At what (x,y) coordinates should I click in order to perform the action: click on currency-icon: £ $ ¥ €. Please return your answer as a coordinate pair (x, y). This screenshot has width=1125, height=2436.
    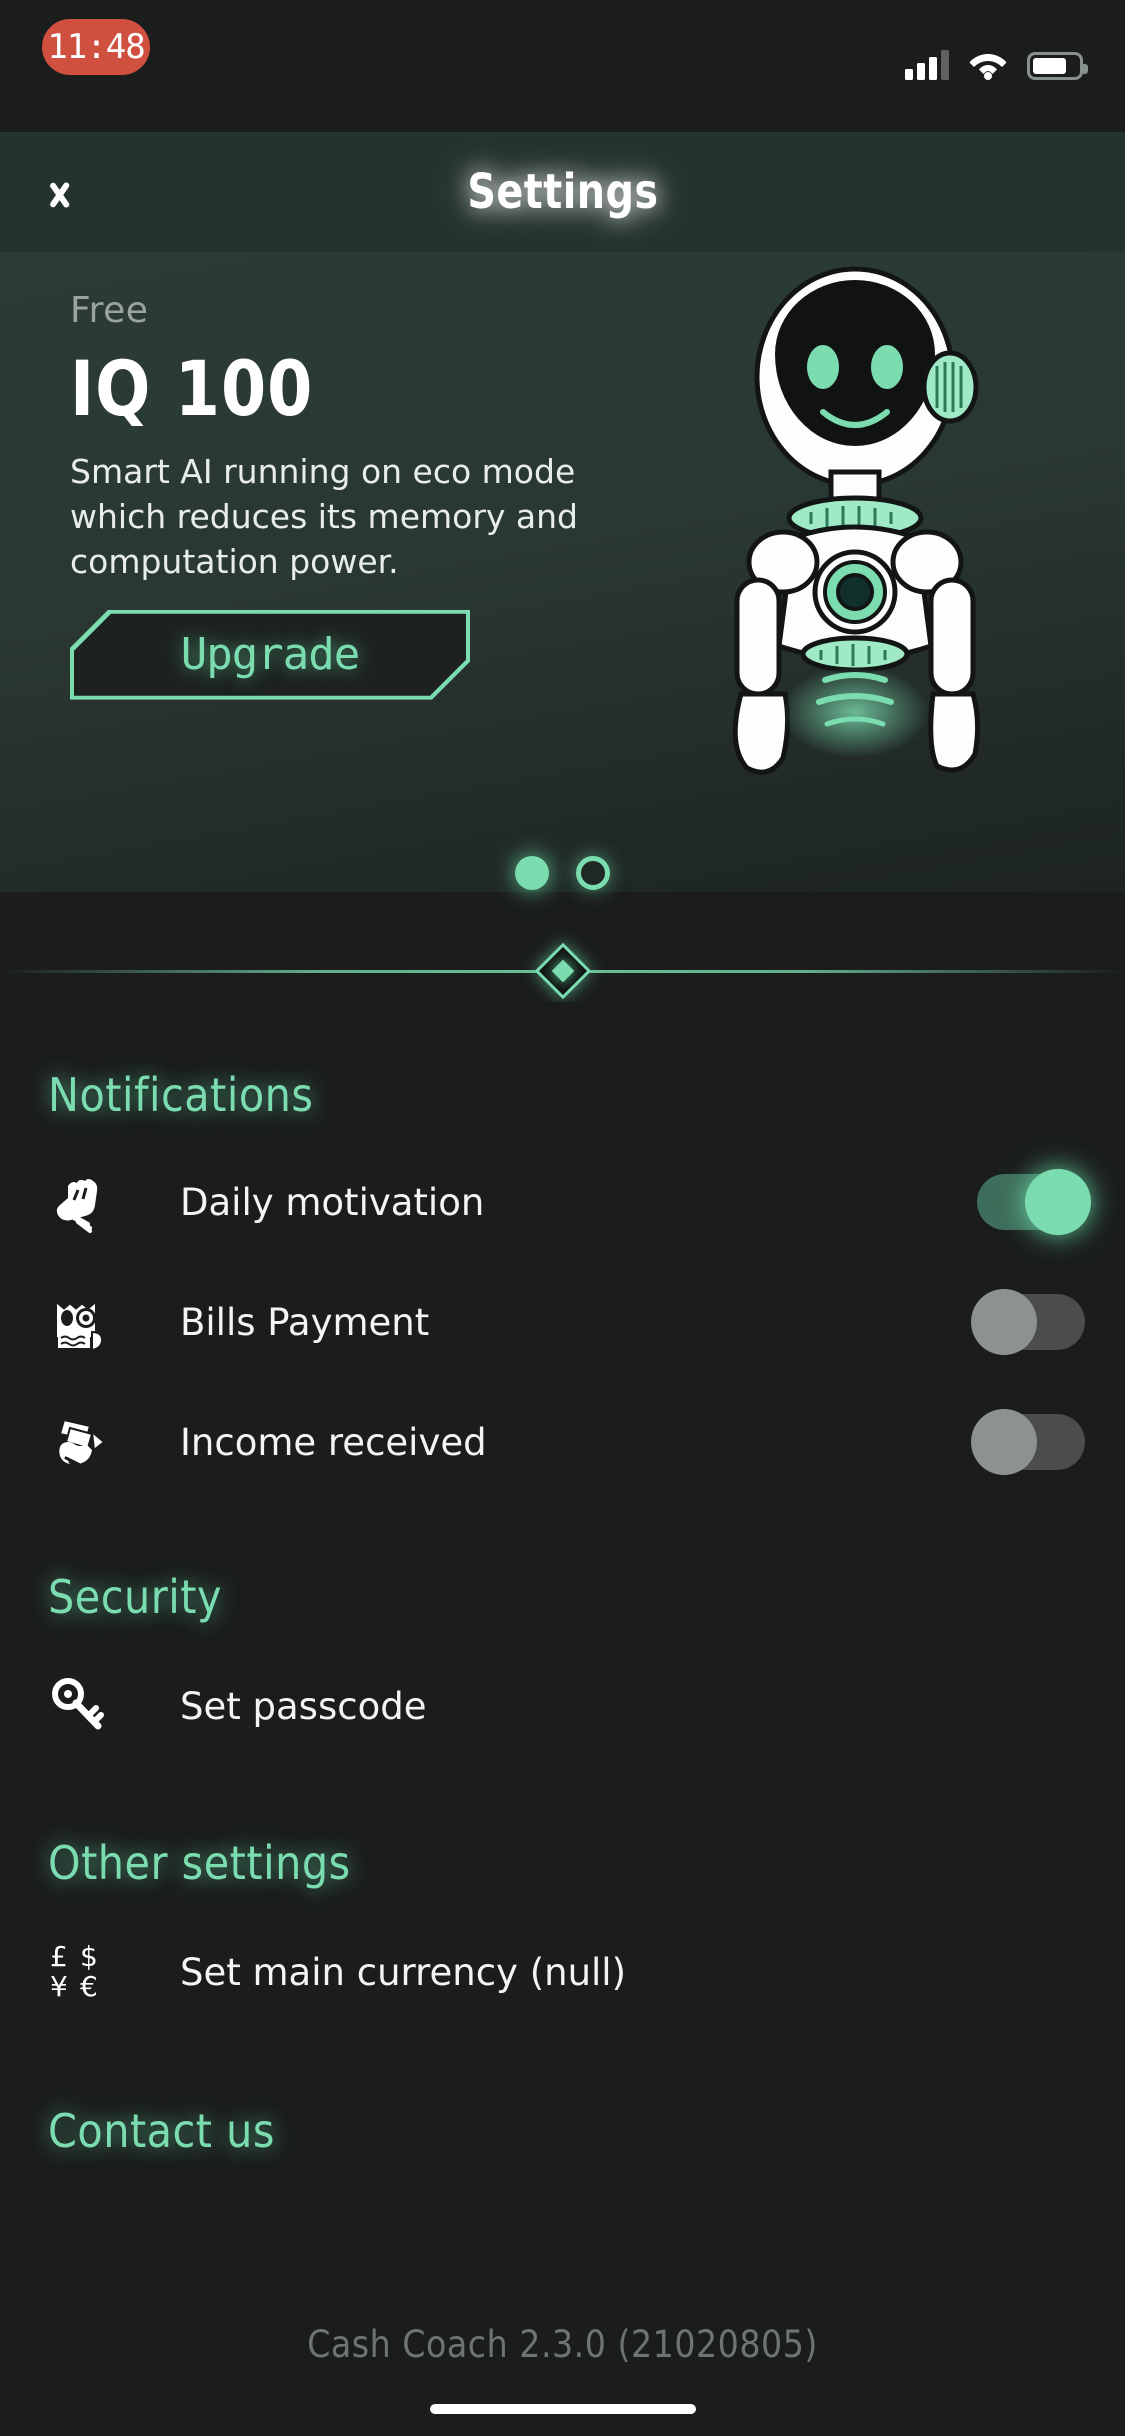
    Looking at the image, I should click on (91, 1972).